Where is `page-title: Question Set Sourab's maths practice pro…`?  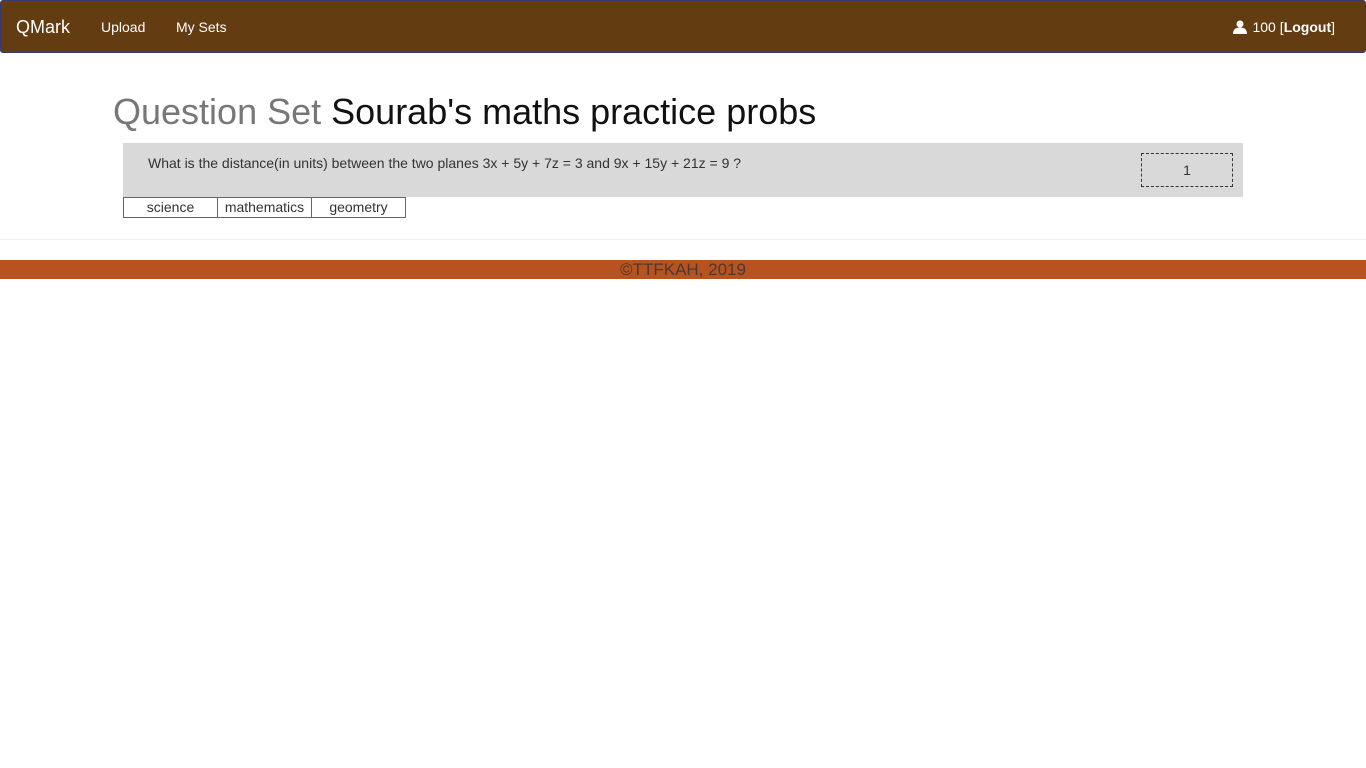 page-title: Question Set Sourab's maths practice pro… is located at coordinates (464, 112).